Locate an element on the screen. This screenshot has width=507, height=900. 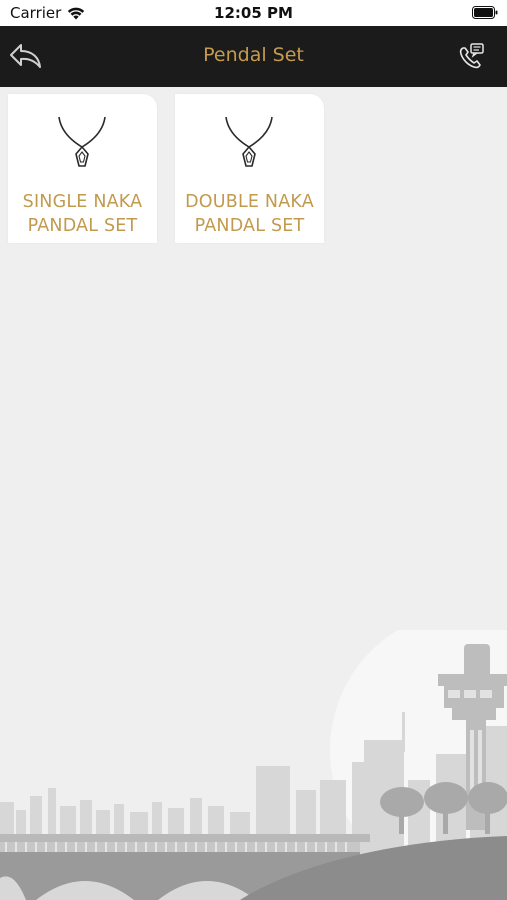
nav-bar: Pendal Set is located at coordinates (253, 56).